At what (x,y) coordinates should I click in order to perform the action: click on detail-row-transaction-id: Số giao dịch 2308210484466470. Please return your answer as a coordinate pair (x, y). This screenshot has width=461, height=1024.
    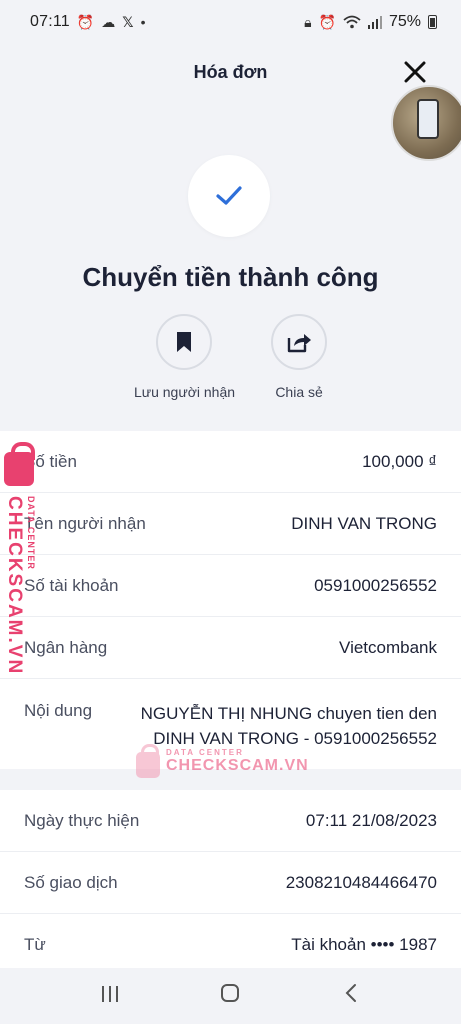
    Looking at the image, I should click on (230, 883).